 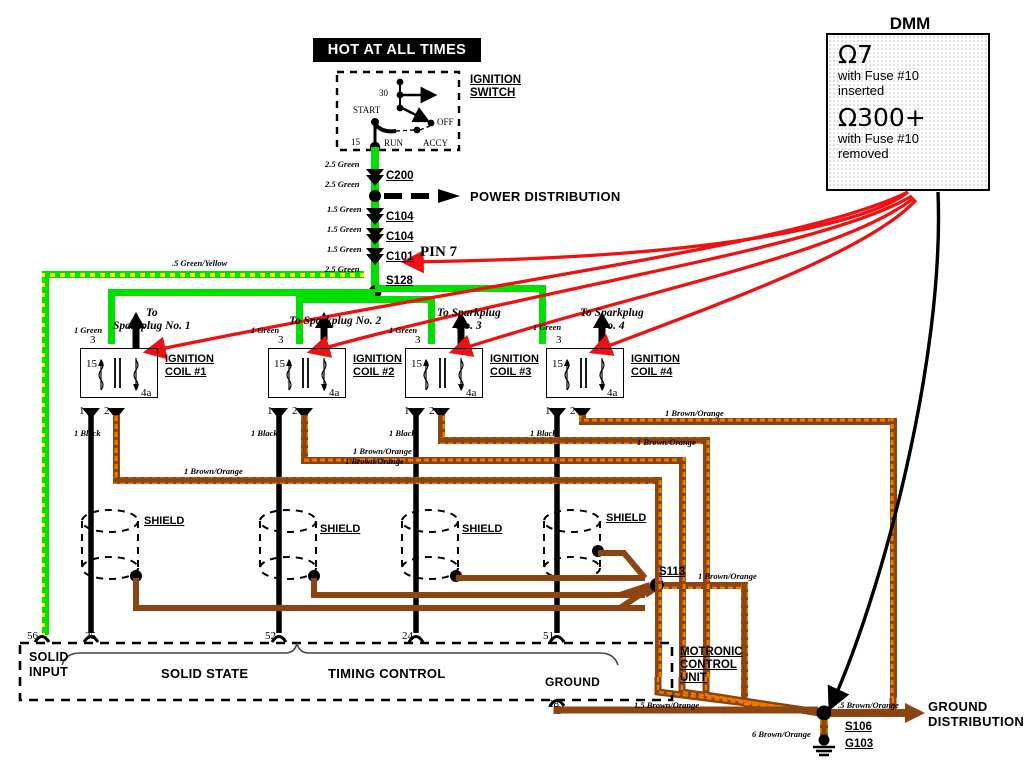 I want to click on coil-3-terminal-2: 2, so click(x=432, y=411).